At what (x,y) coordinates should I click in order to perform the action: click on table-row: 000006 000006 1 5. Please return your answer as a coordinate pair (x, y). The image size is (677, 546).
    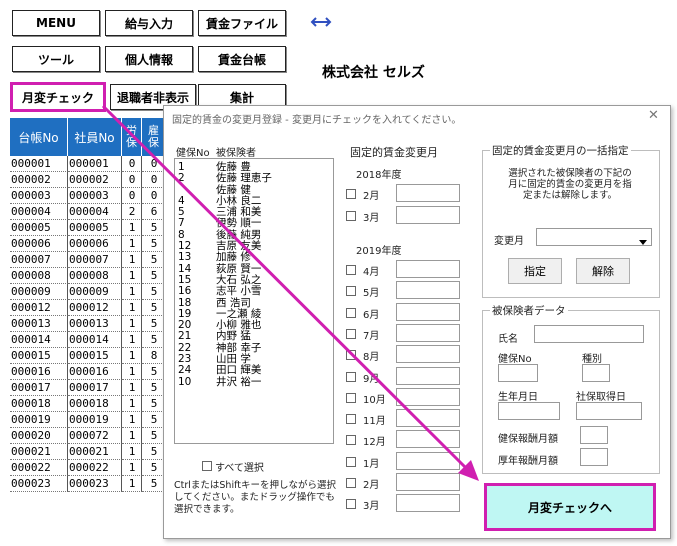
    Looking at the image, I should click on (90, 244).